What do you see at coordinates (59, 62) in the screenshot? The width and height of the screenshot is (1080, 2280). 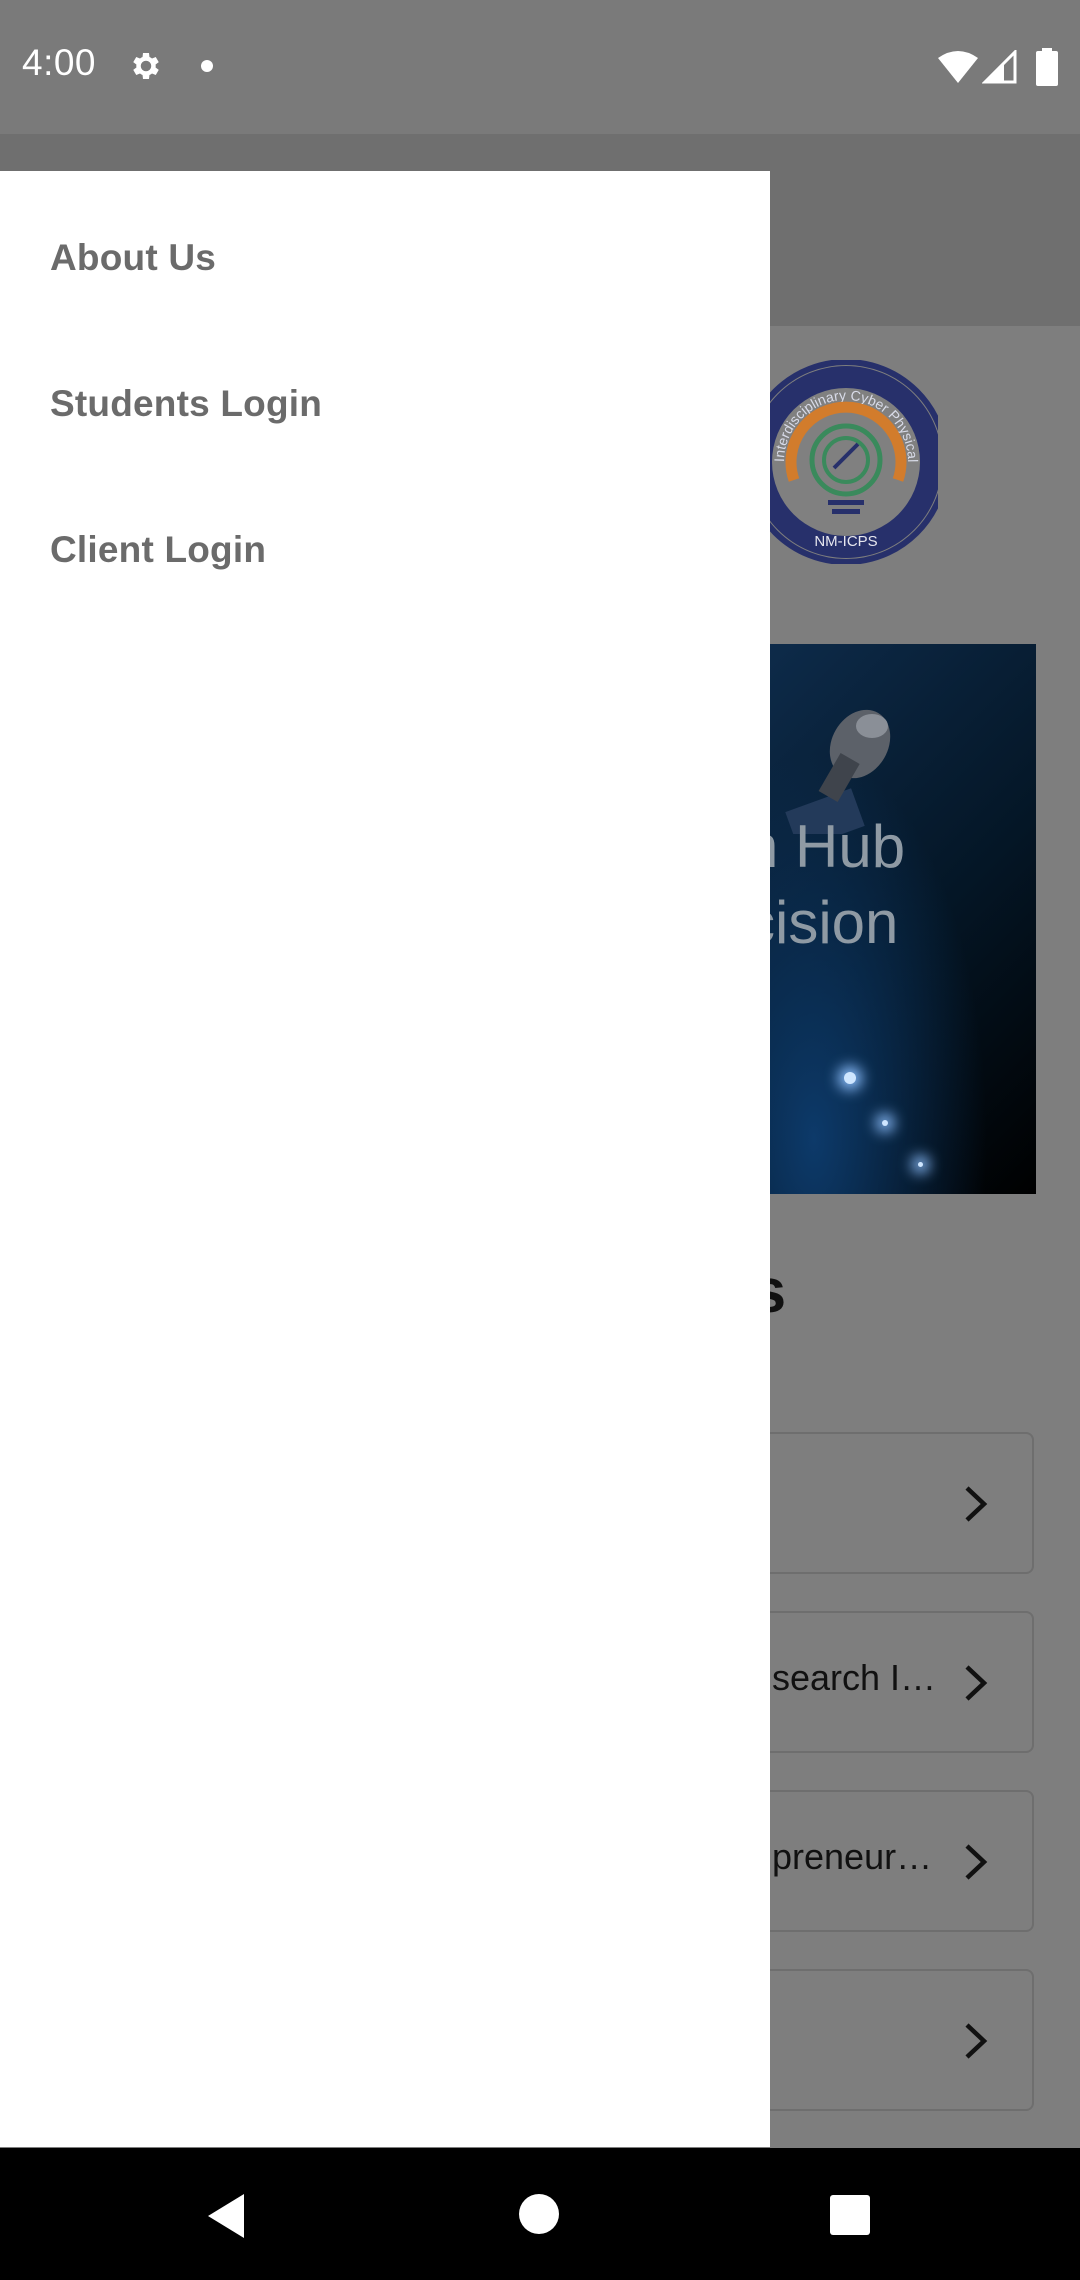 I see `status-time: 4:00` at bounding box center [59, 62].